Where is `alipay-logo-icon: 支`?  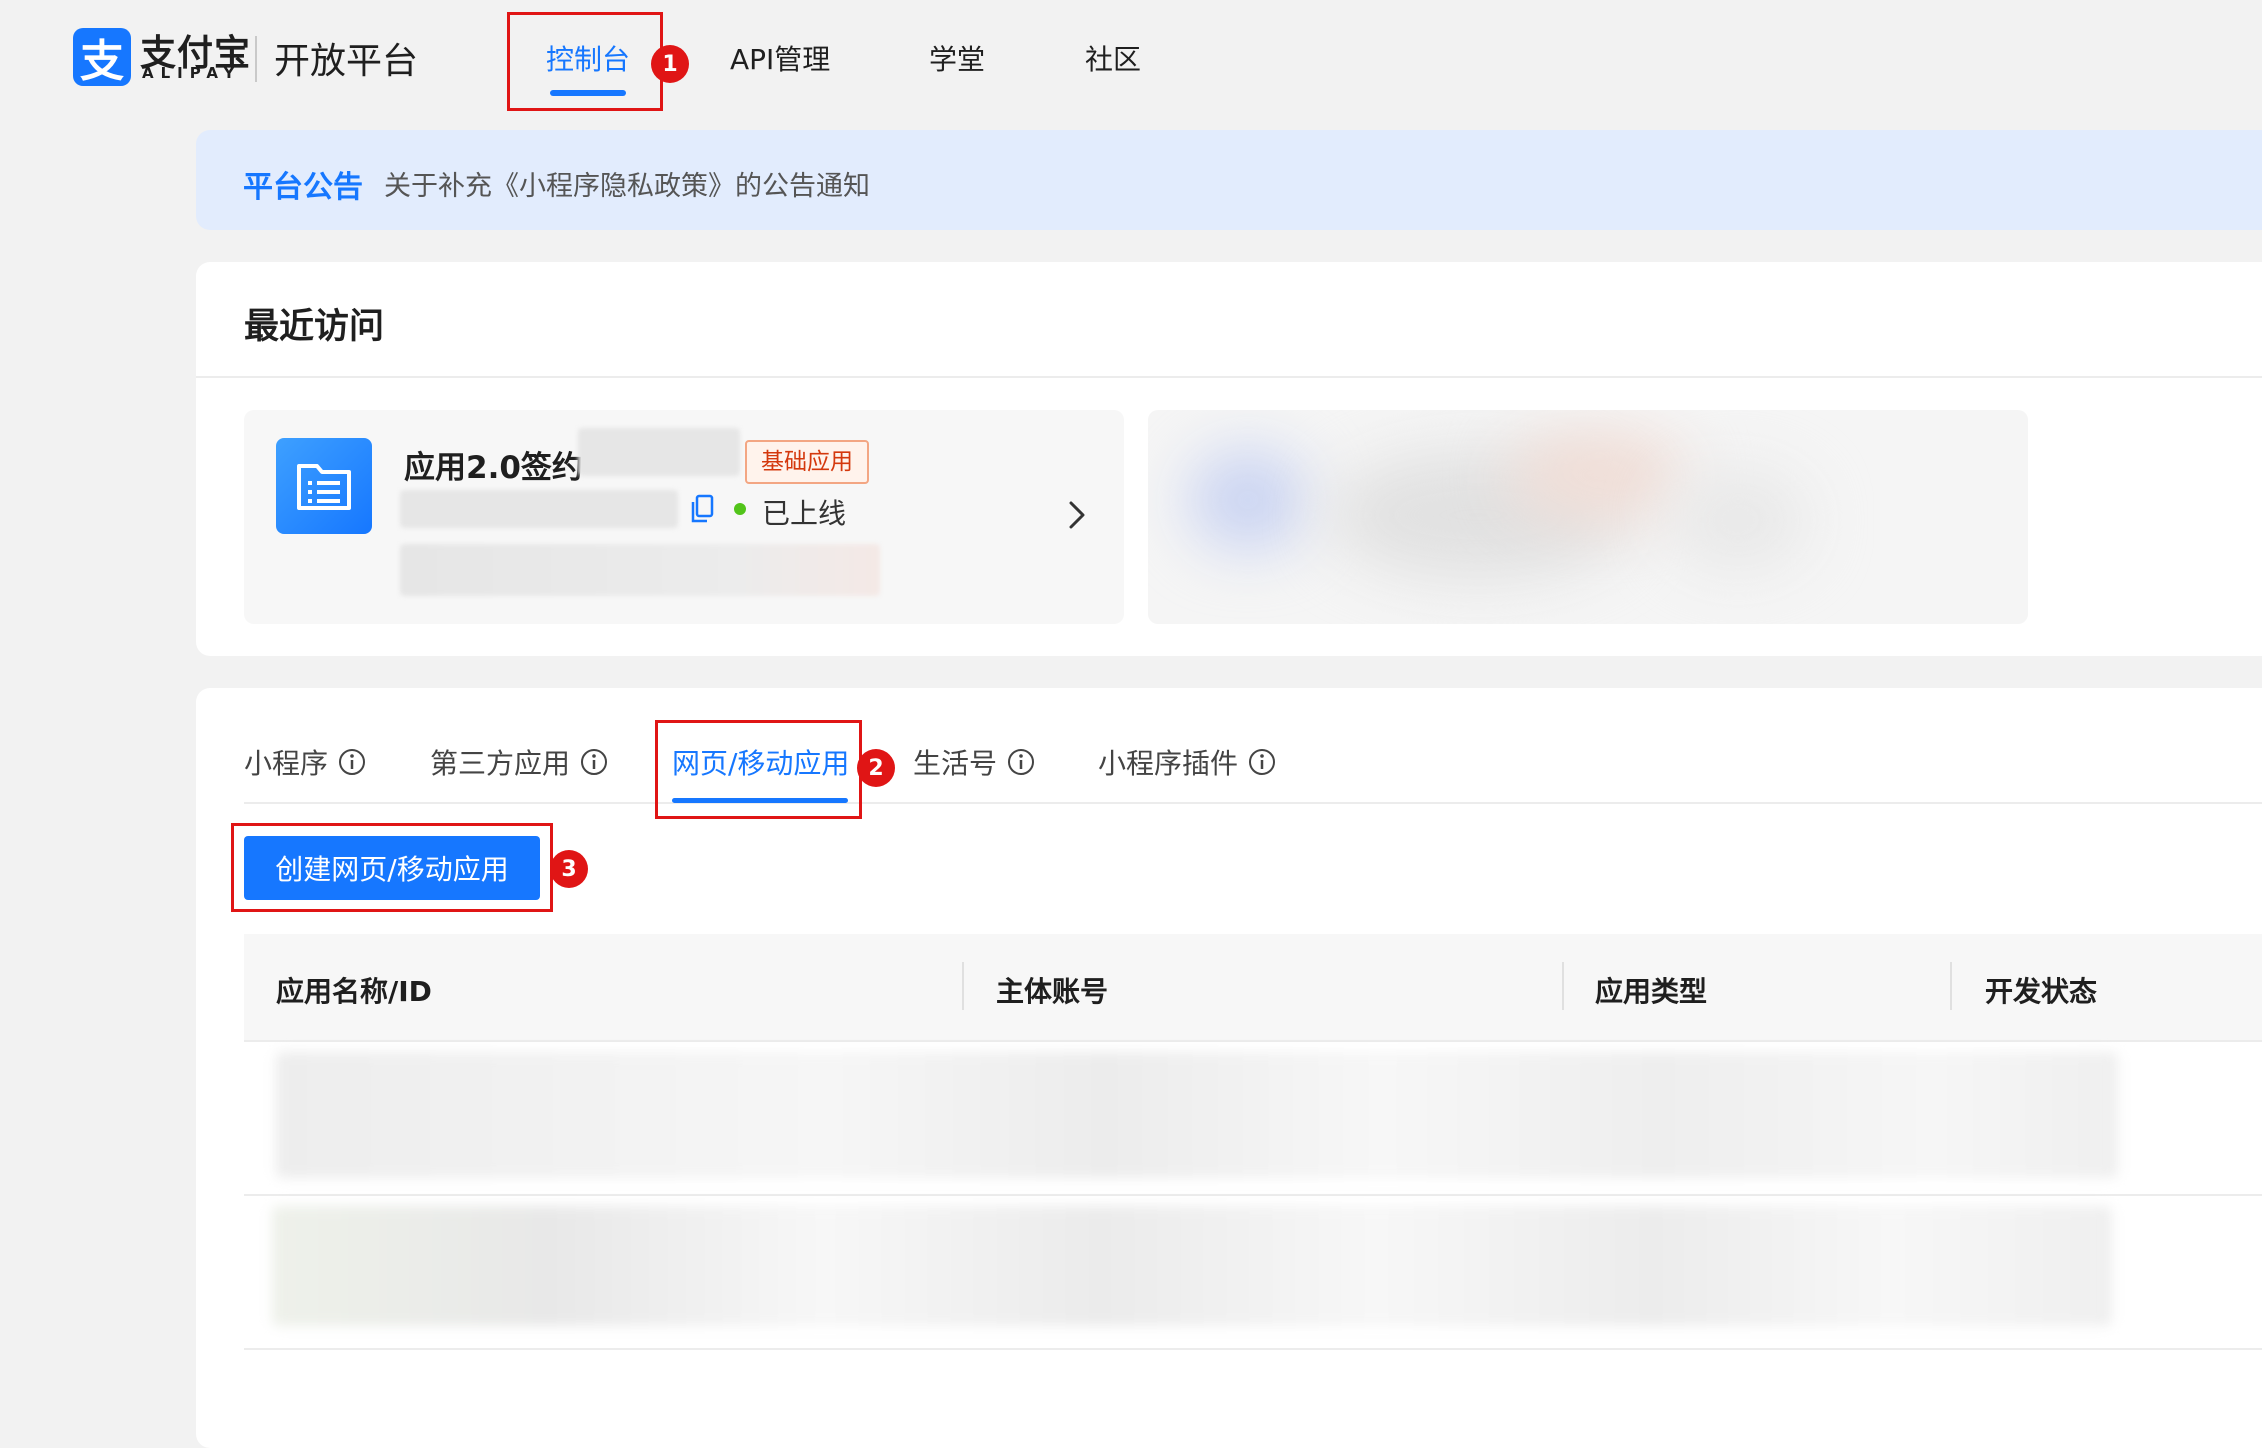
alipay-logo-icon: 支 is located at coordinates (102, 57).